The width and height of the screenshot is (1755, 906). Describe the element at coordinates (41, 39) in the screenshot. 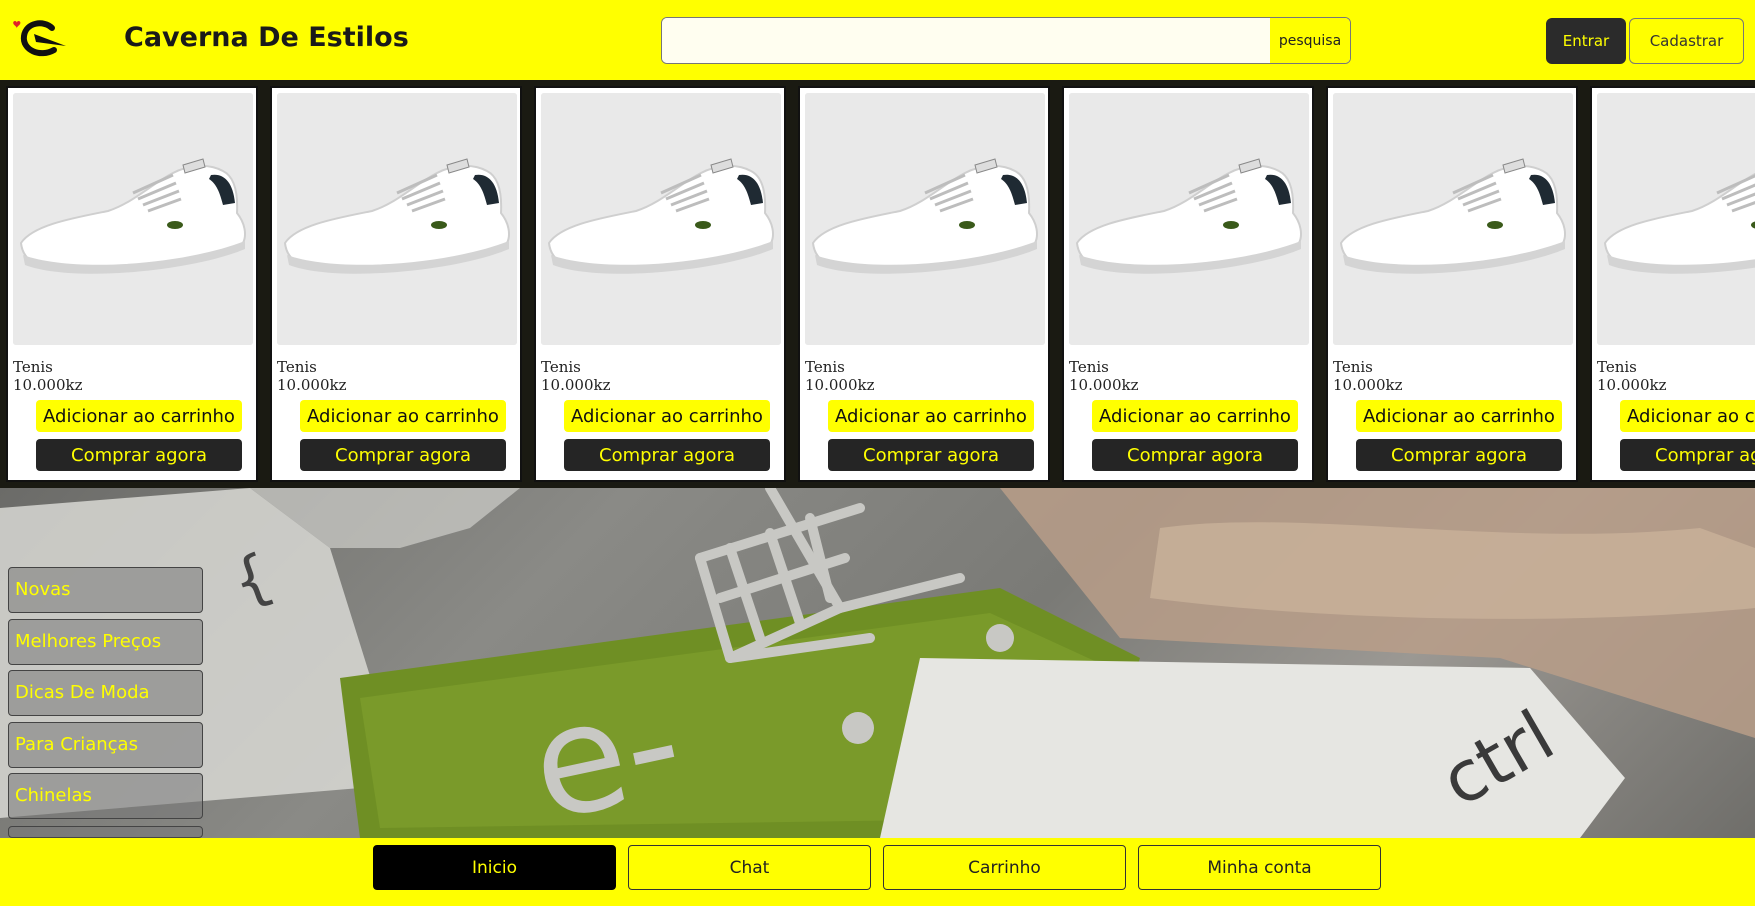

I see `logo-icon` at that location.